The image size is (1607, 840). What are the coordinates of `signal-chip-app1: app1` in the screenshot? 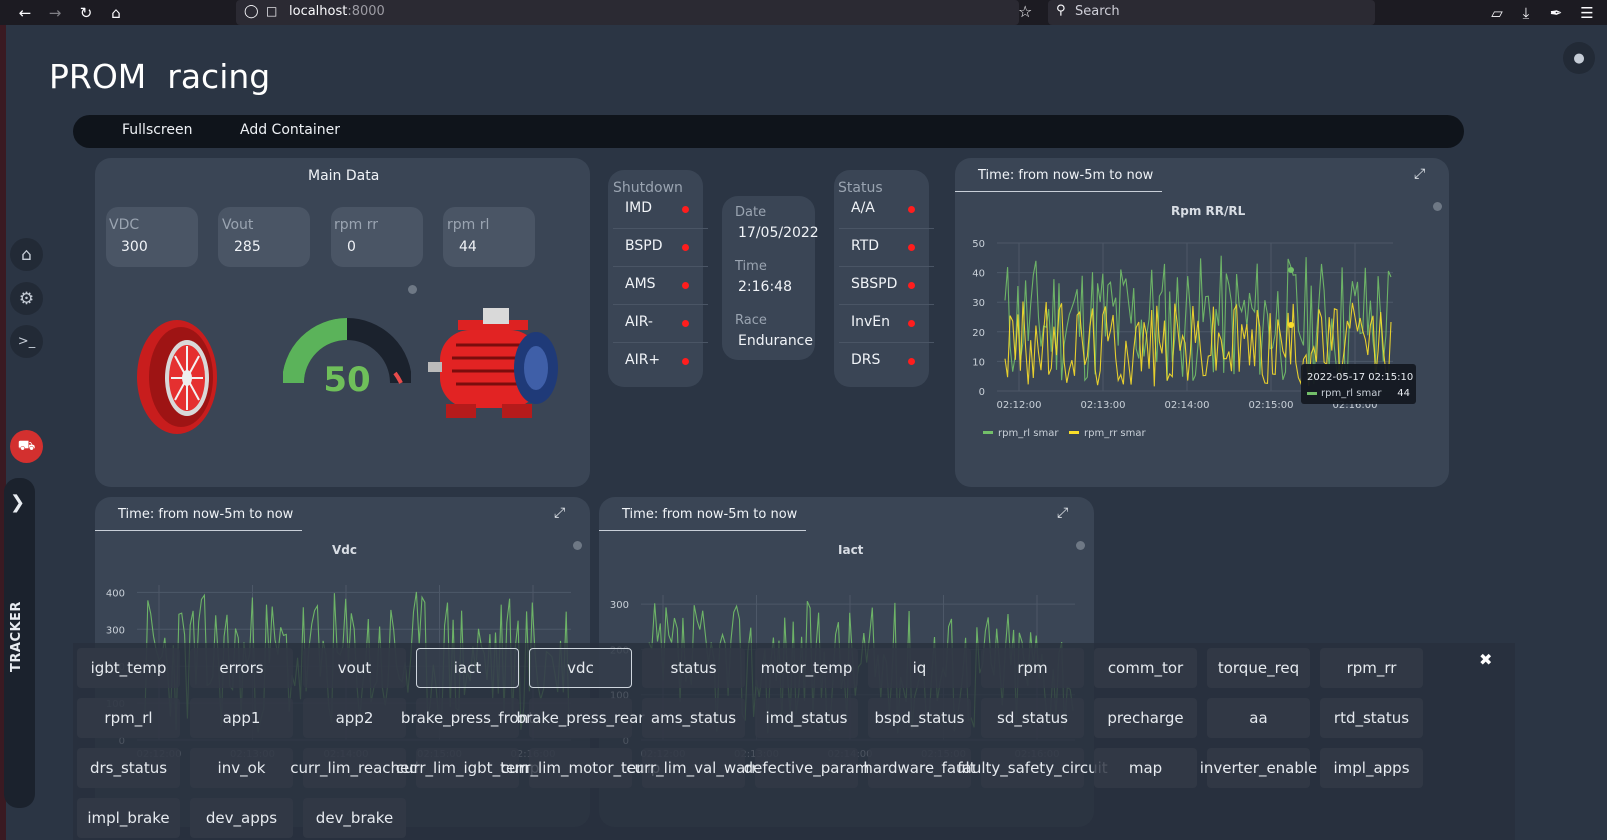 It's located at (241, 718).